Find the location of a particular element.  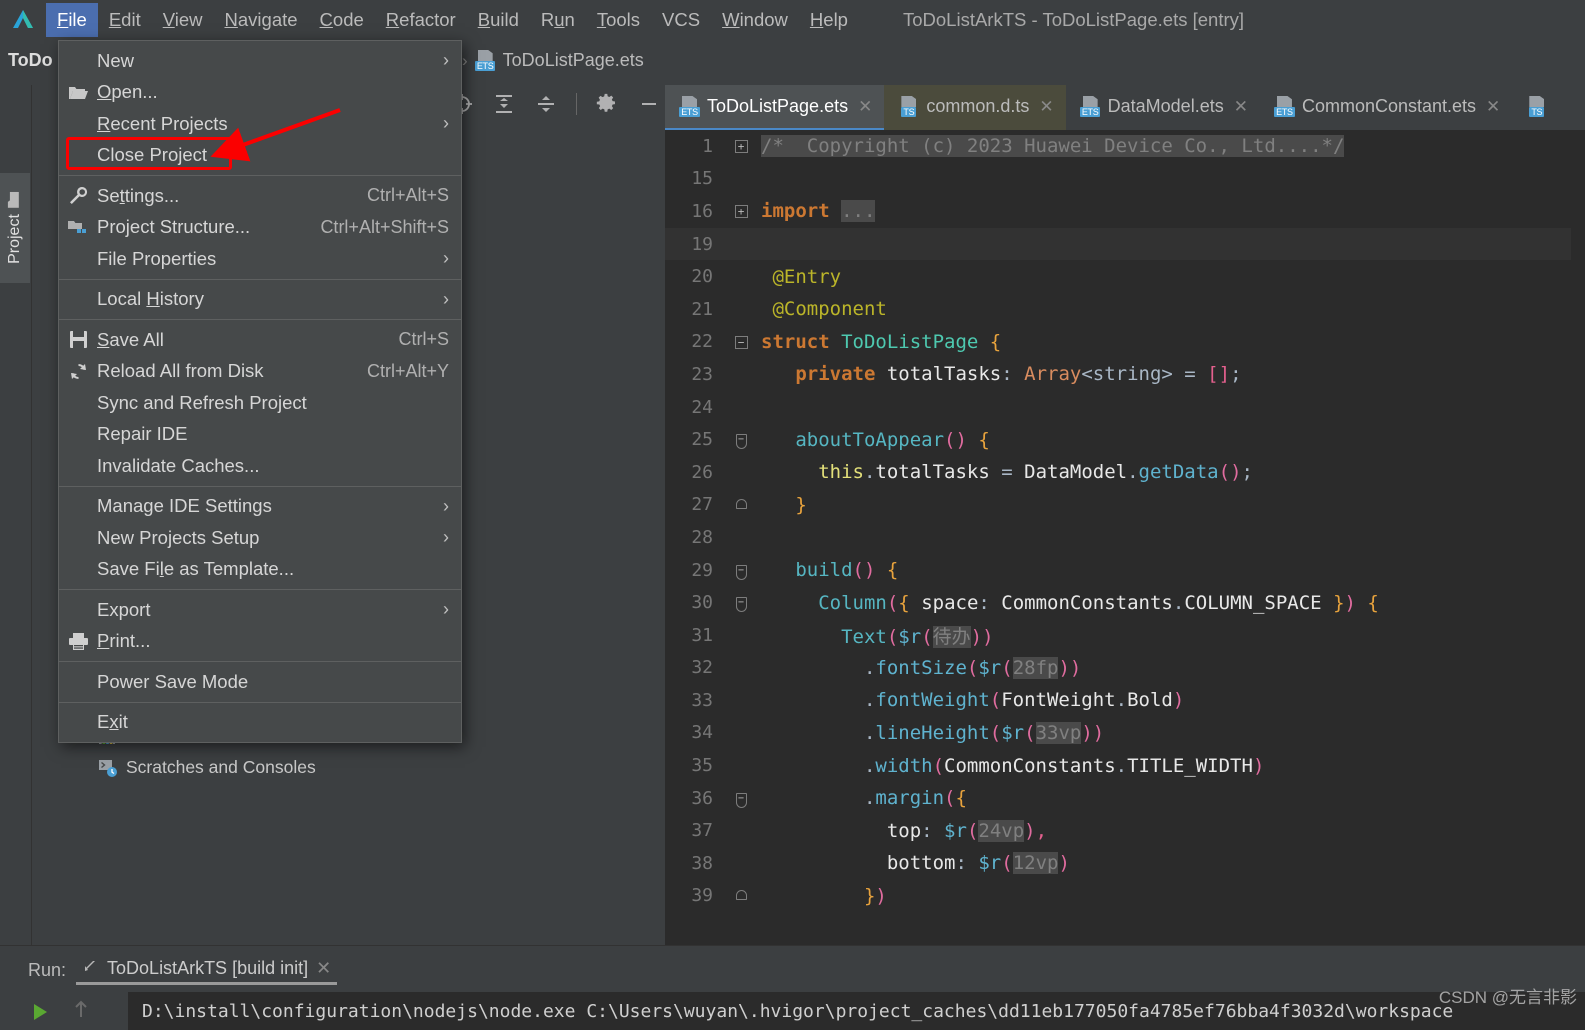

menu-window: Window is located at coordinates (755, 20).